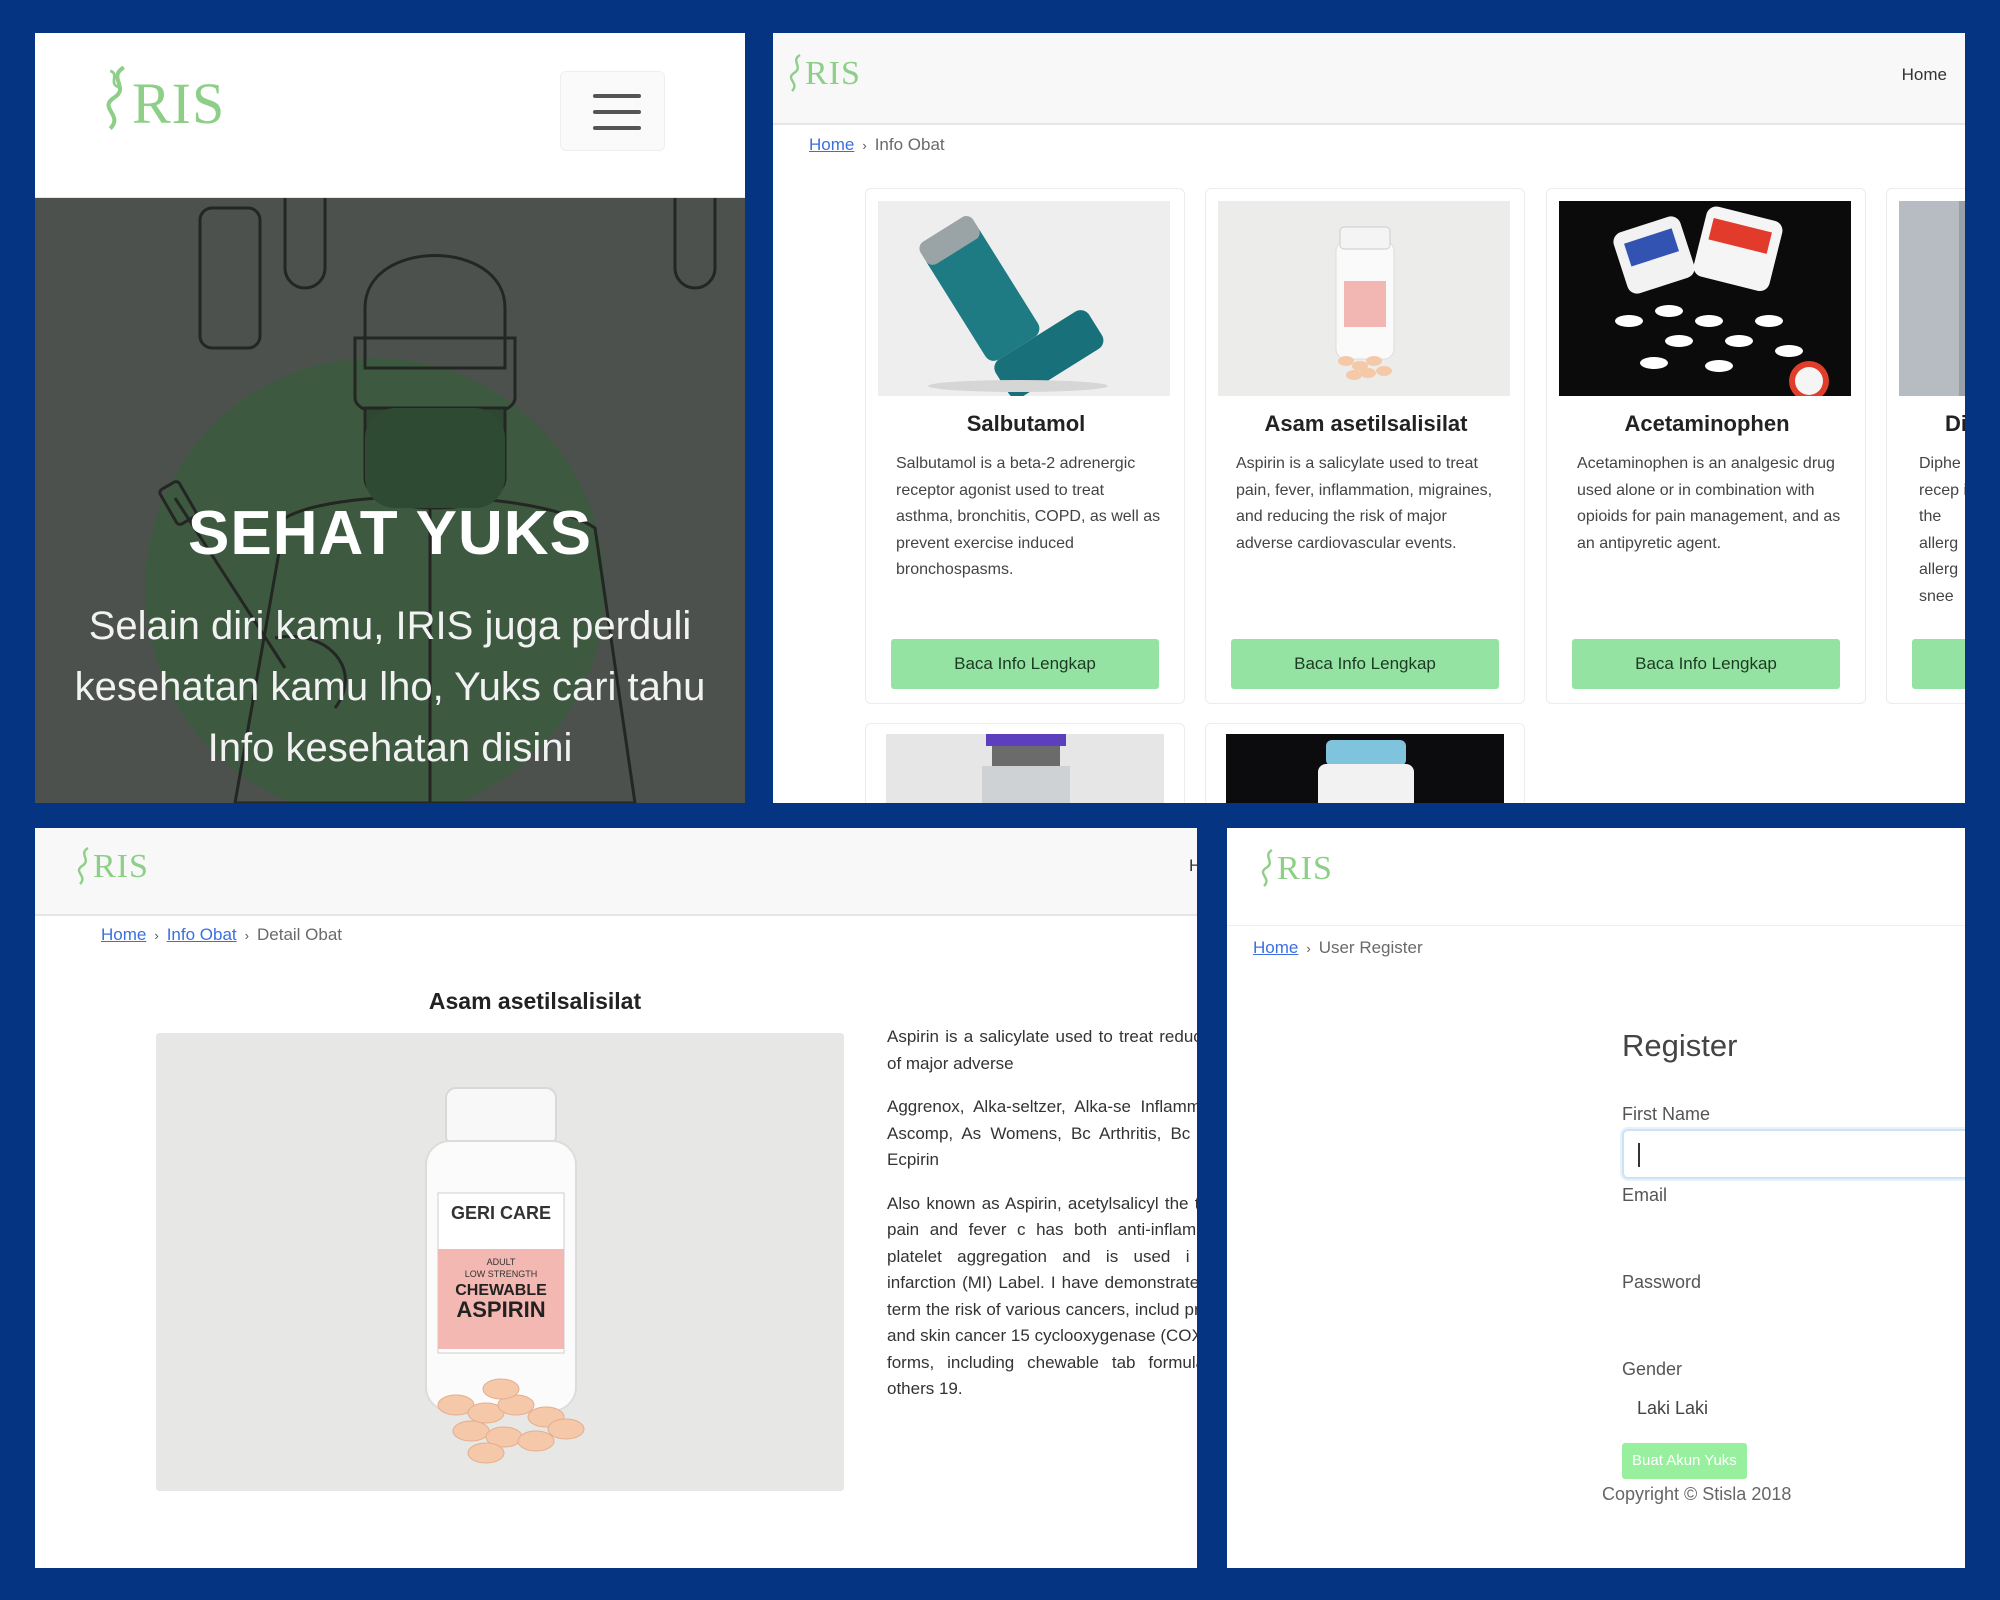 The width and height of the screenshot is (2000, 1600). I want to click on hero-subtitle-line: kesehatan kamu lho, Yuks cari tahu, so click(390, 687).